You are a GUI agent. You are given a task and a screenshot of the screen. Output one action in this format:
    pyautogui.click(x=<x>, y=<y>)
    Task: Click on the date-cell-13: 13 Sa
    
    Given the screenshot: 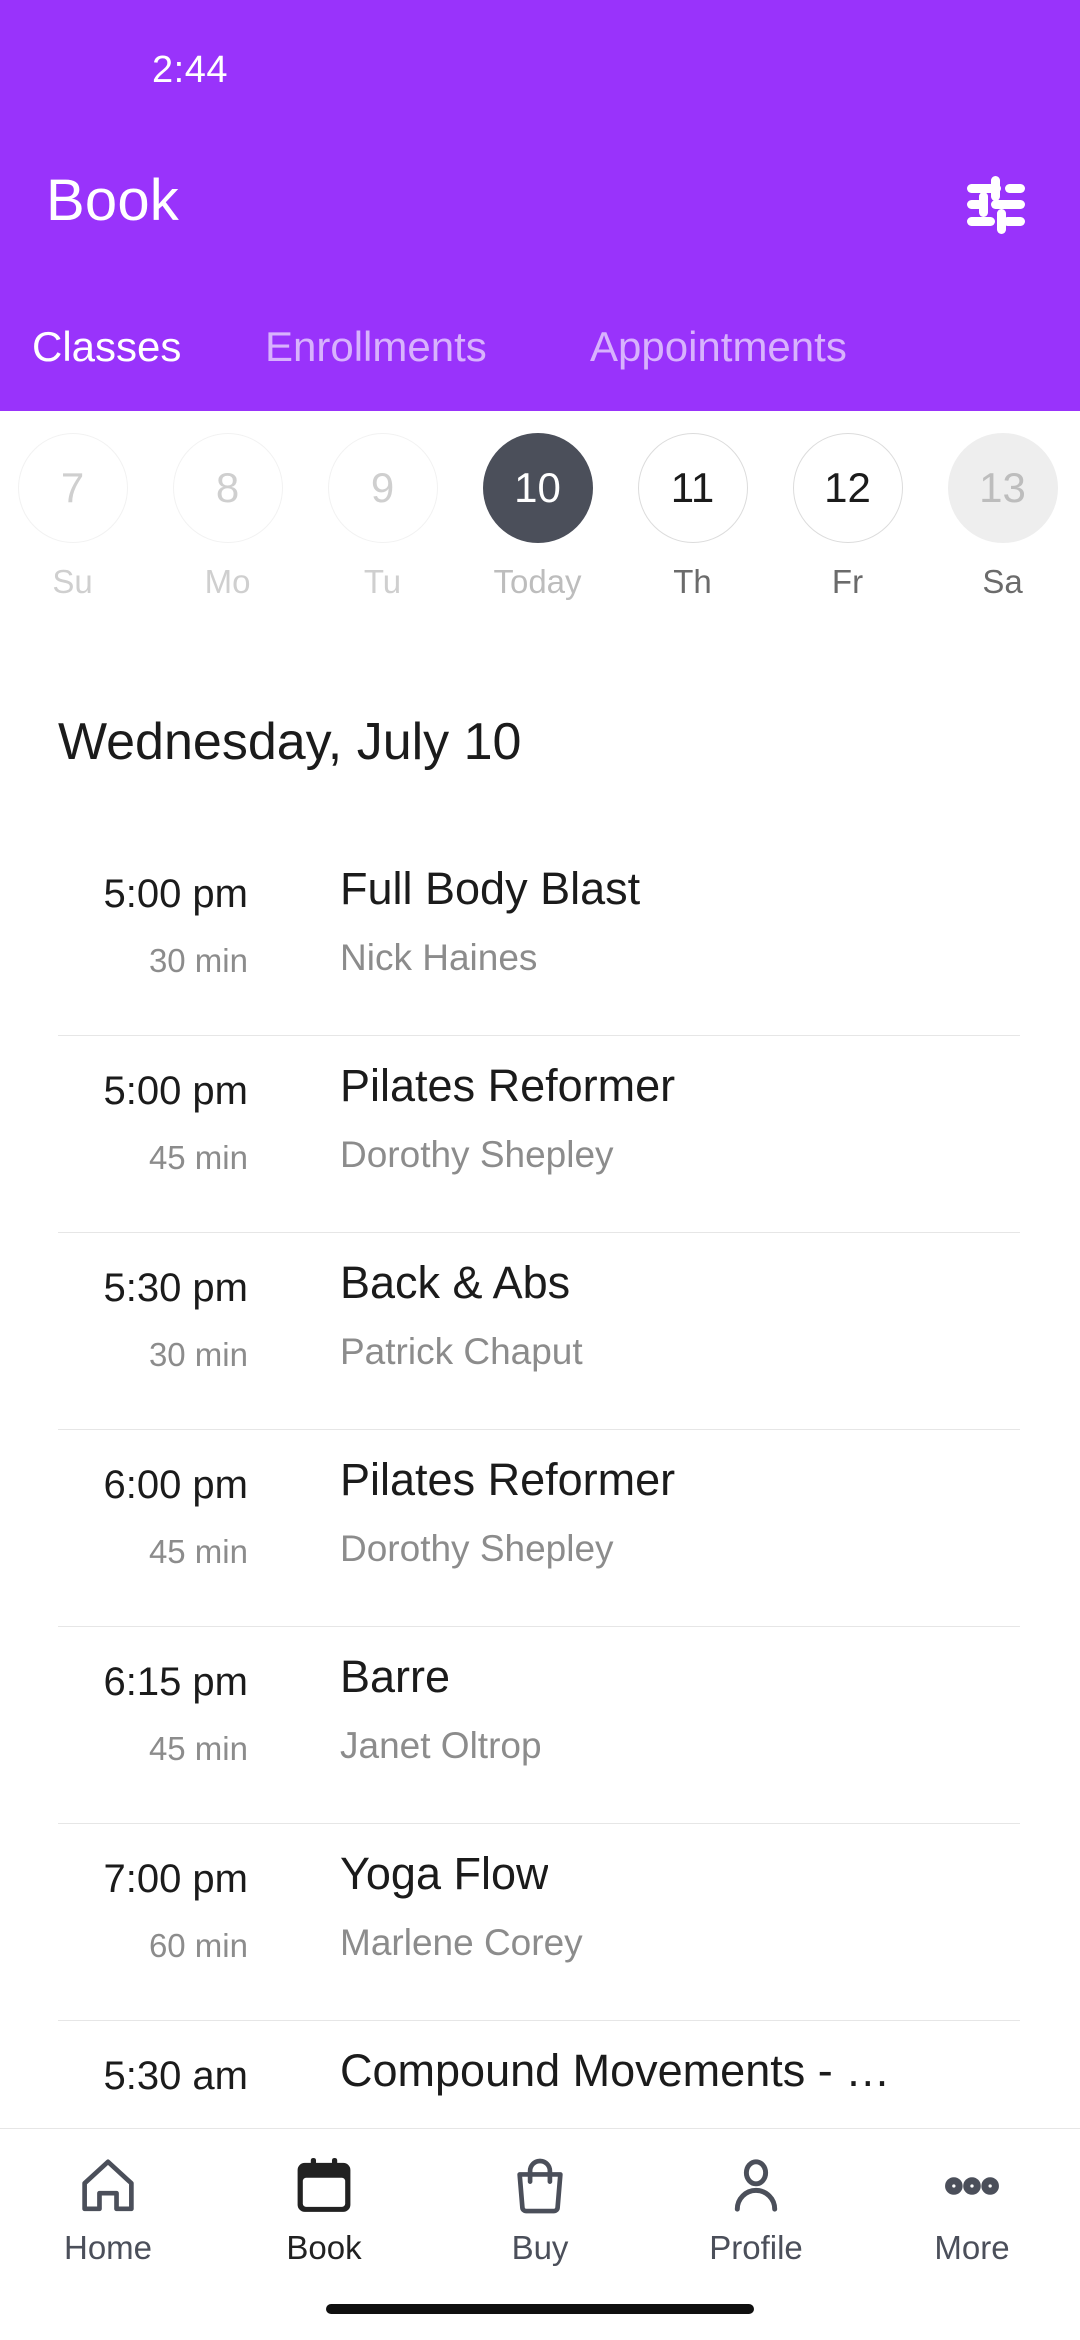 What is the action you would take?
    pyautogui.click(x=1002, y=540)
    